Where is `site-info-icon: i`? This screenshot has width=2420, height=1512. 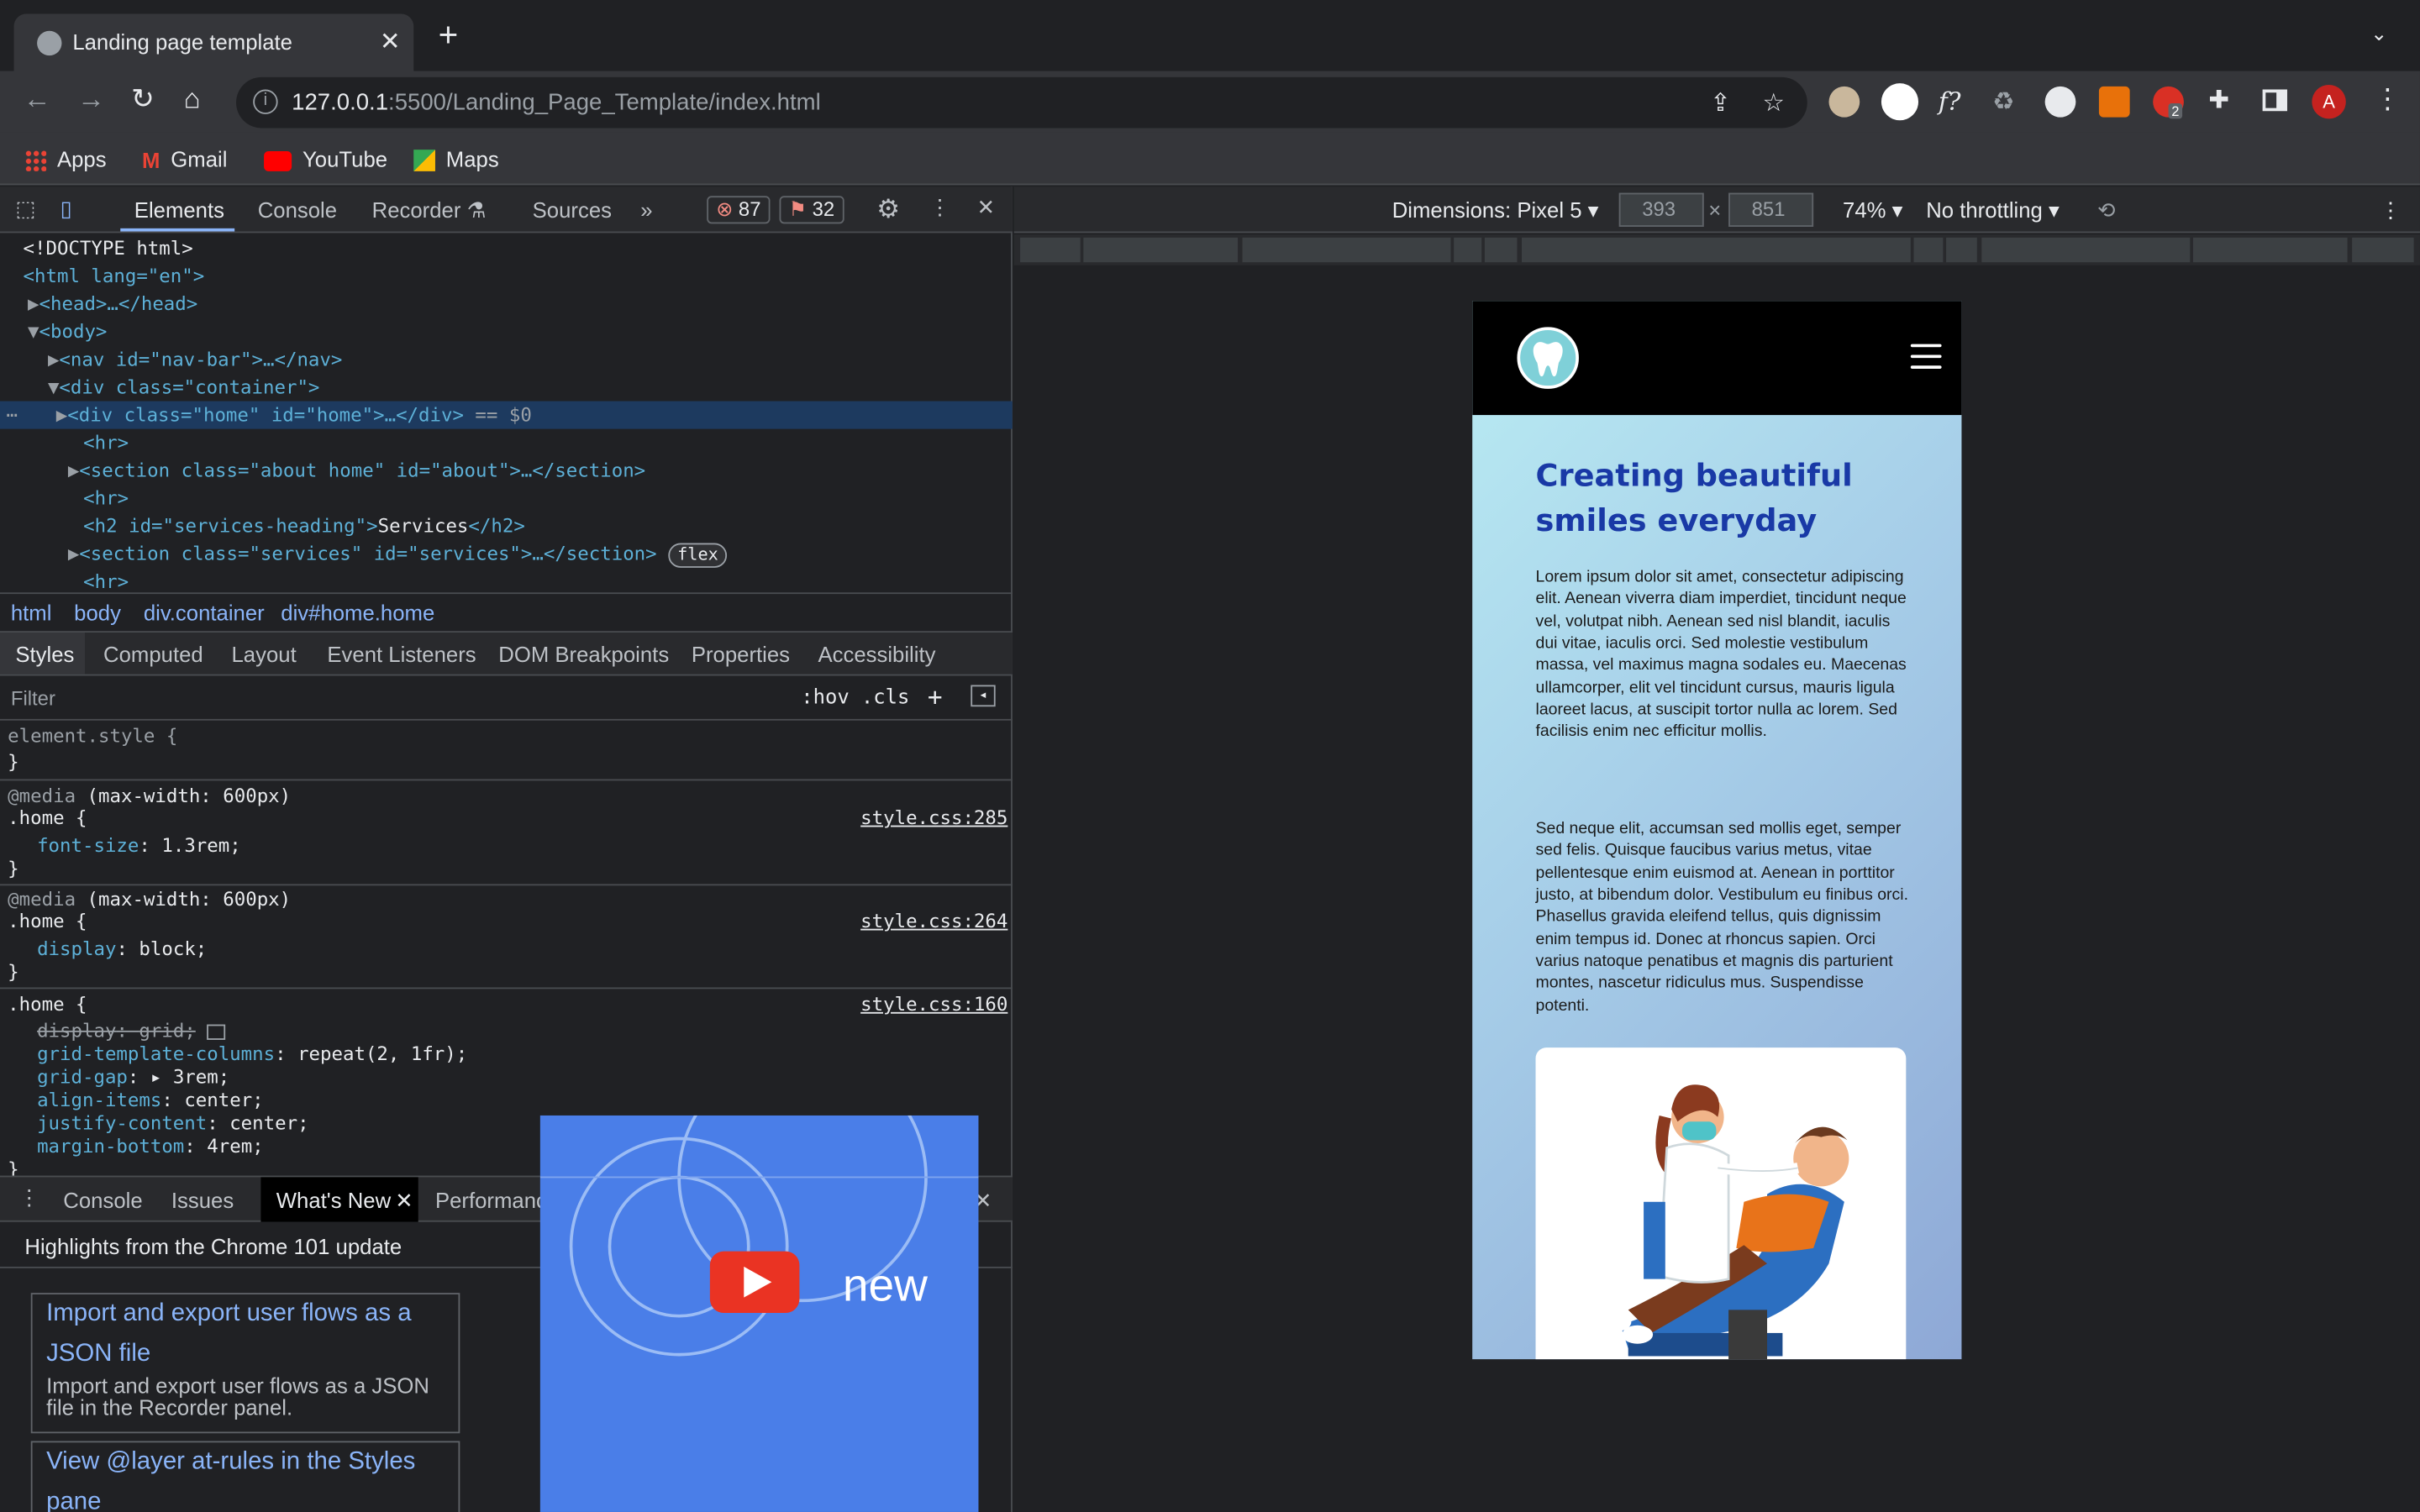 site-info-icon: i is located at coordinates (265, 101).